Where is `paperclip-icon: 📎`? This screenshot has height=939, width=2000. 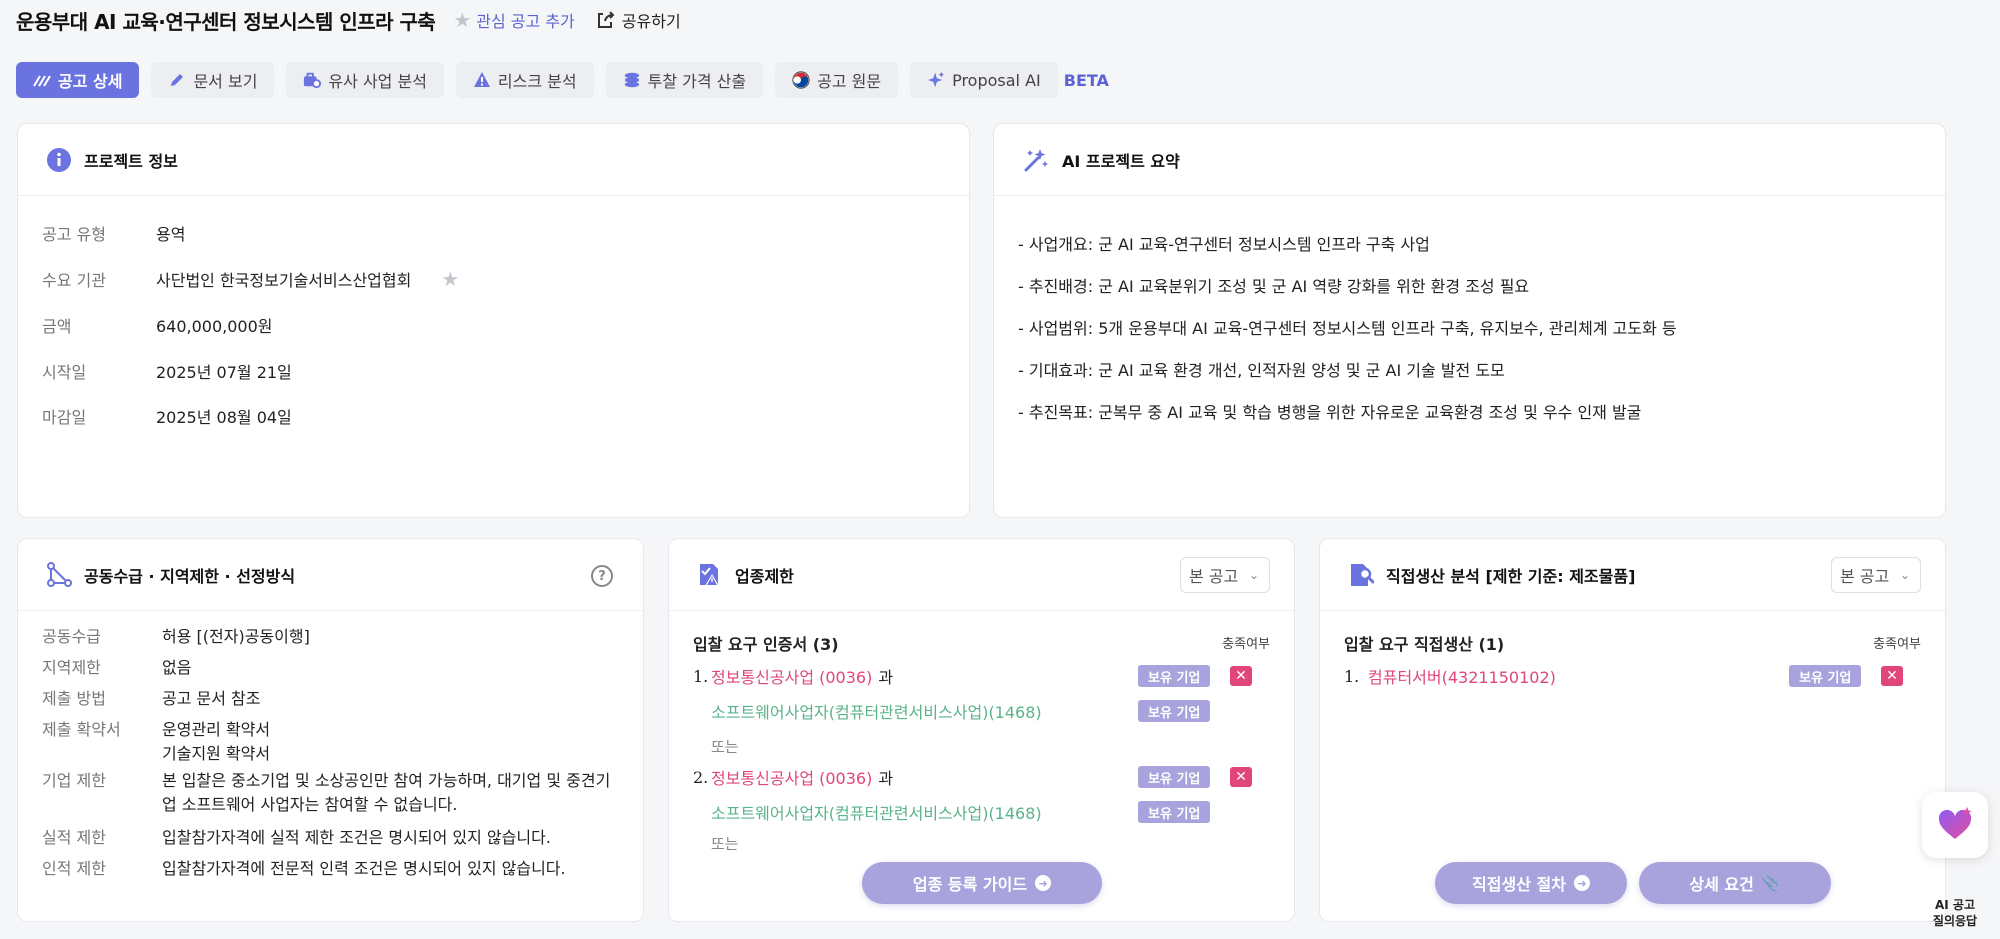 paperclip-icon: 📎 is located at coordinates (1771, 883).